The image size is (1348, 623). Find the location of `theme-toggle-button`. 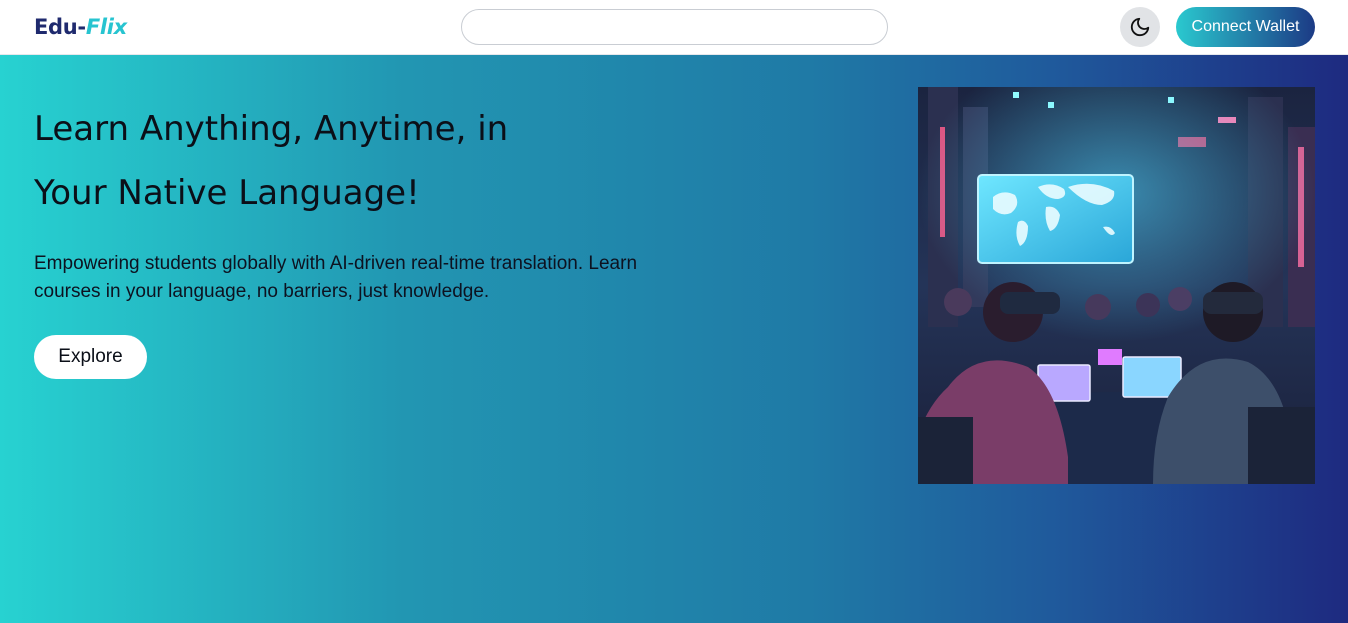

theme-toggle-button is located at coordinates (1140, 27).